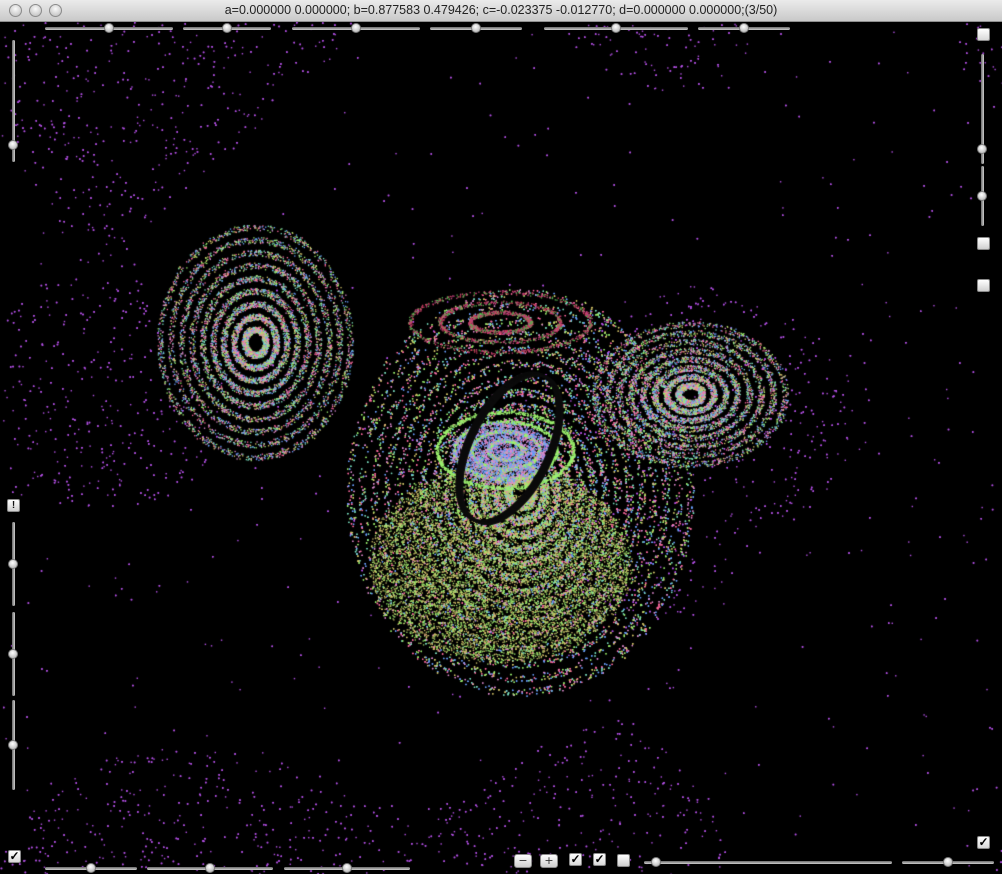 The image size is (1002, 874). What do you see at coordinates (983, 842) in the screenshot?
I see `checkbox-bottom-right: ✓` at bounding box center [983, 842].